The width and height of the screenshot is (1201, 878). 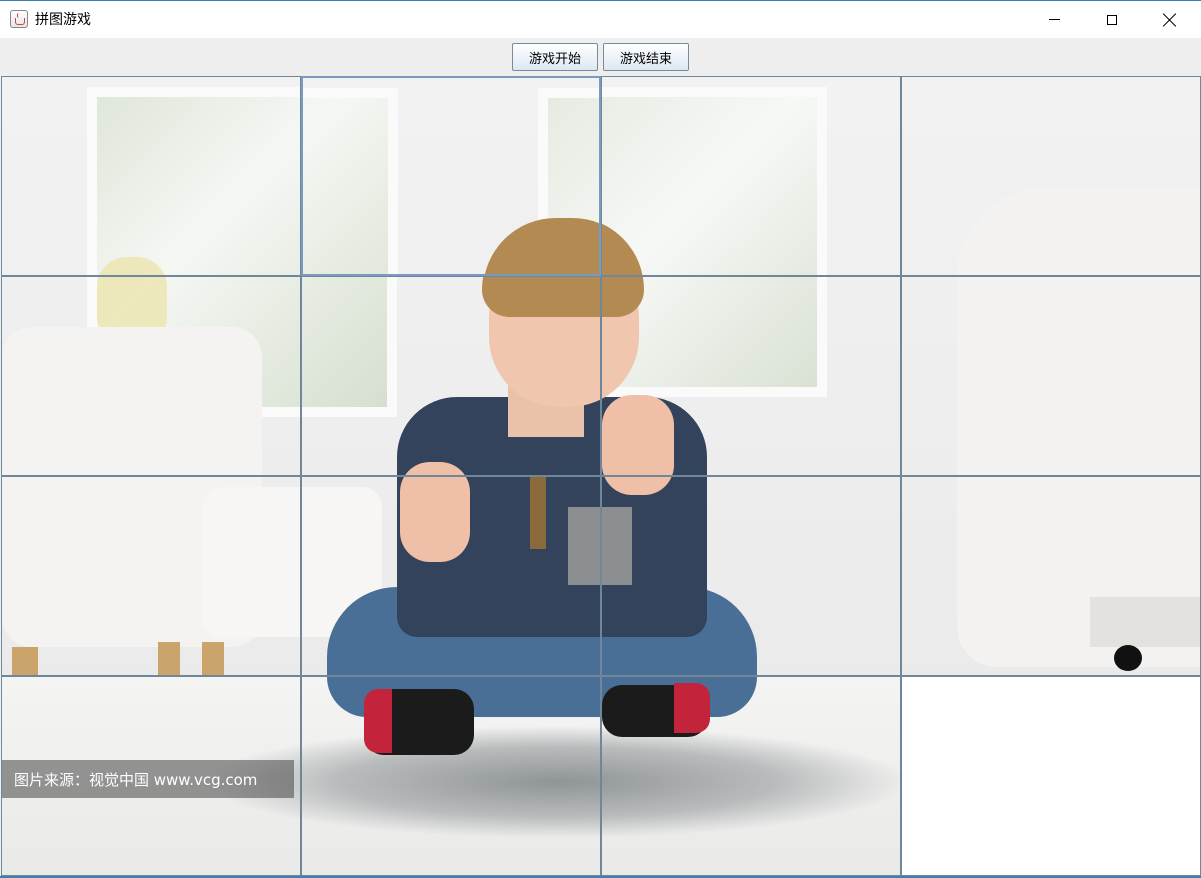 I want to click on minimize-button, so click(x=1054, y=19).